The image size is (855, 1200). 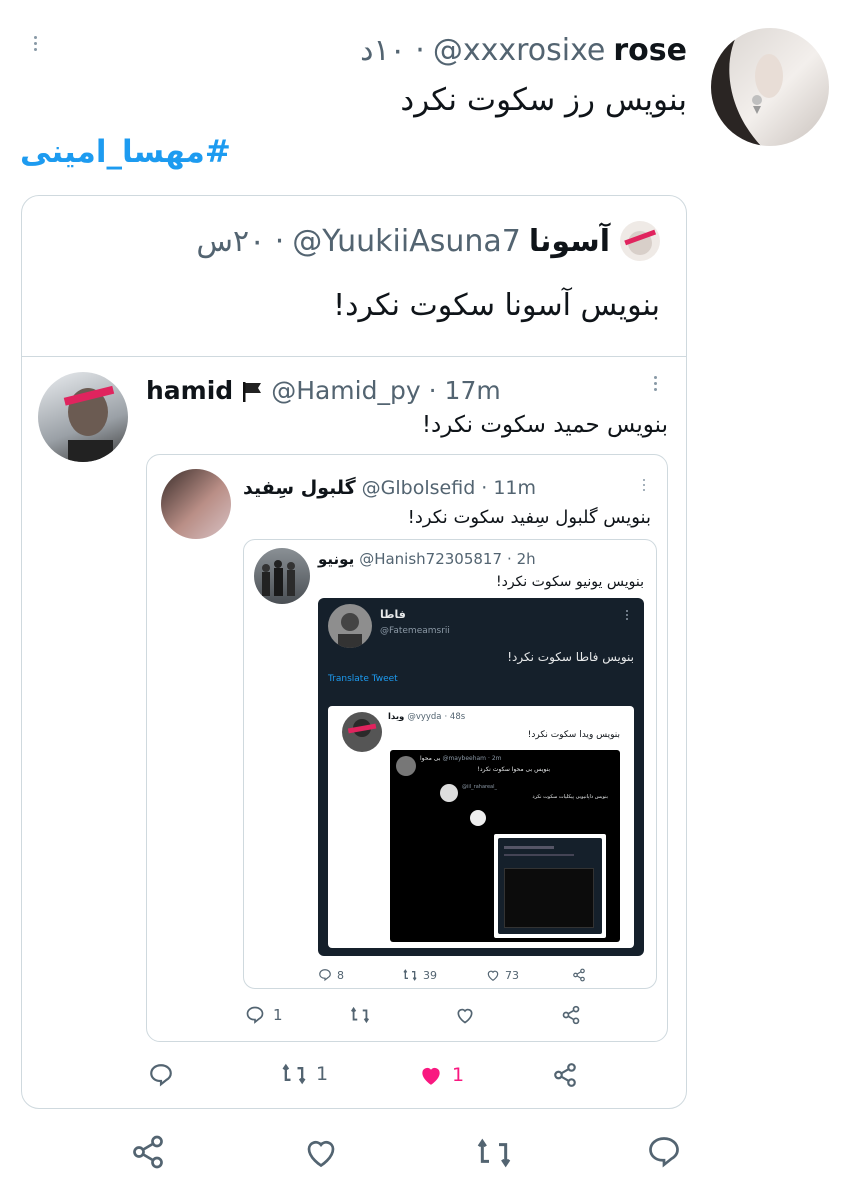 I want to click on asuna-avatar, so click(x=640, y=241).